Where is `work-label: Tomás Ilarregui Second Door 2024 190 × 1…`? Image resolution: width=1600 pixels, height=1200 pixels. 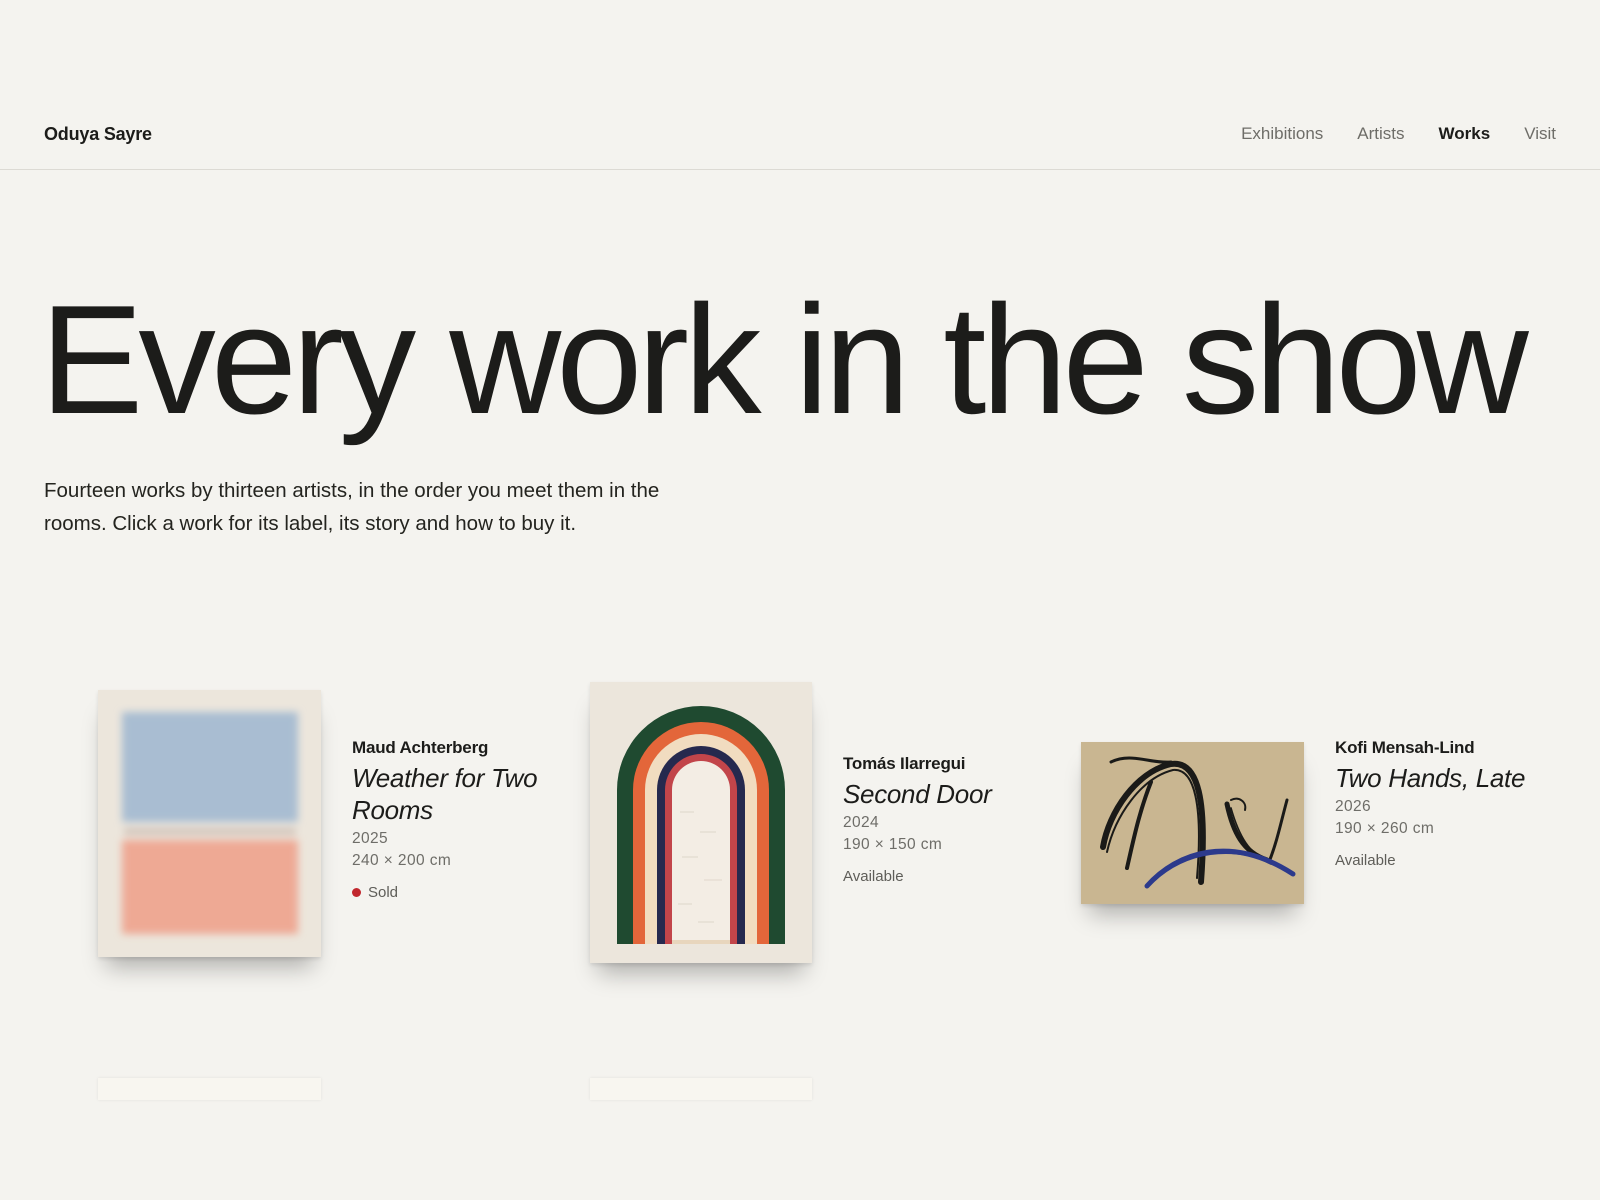
work-label: Tomás Ilarregui Second Door 2024 190 × 1… is located at coordinates (943, 819).